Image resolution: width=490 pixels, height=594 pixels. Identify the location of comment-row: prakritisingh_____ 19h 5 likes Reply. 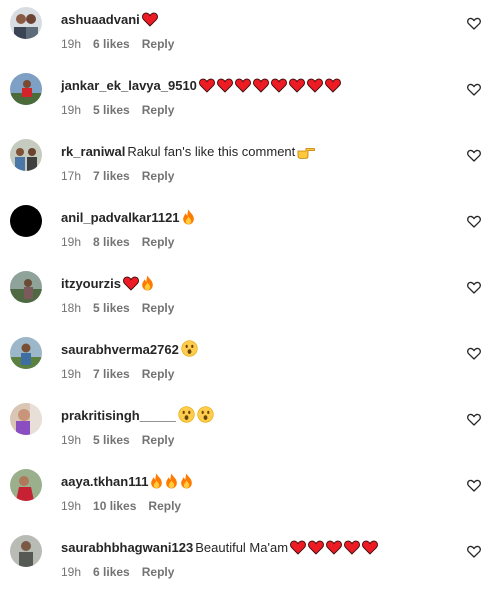
(245, 429).